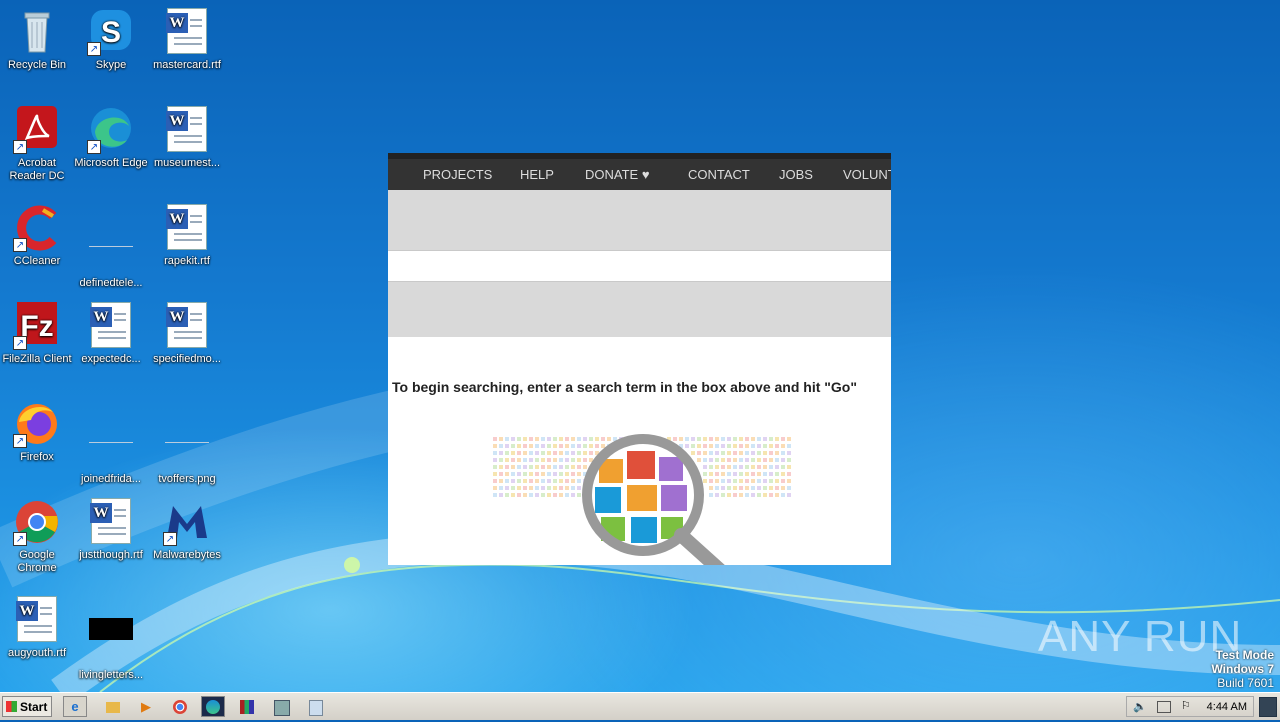  I want to click on desktop-icon-augyouth-rtf: W augyouth.rtf, so click(37, 628).